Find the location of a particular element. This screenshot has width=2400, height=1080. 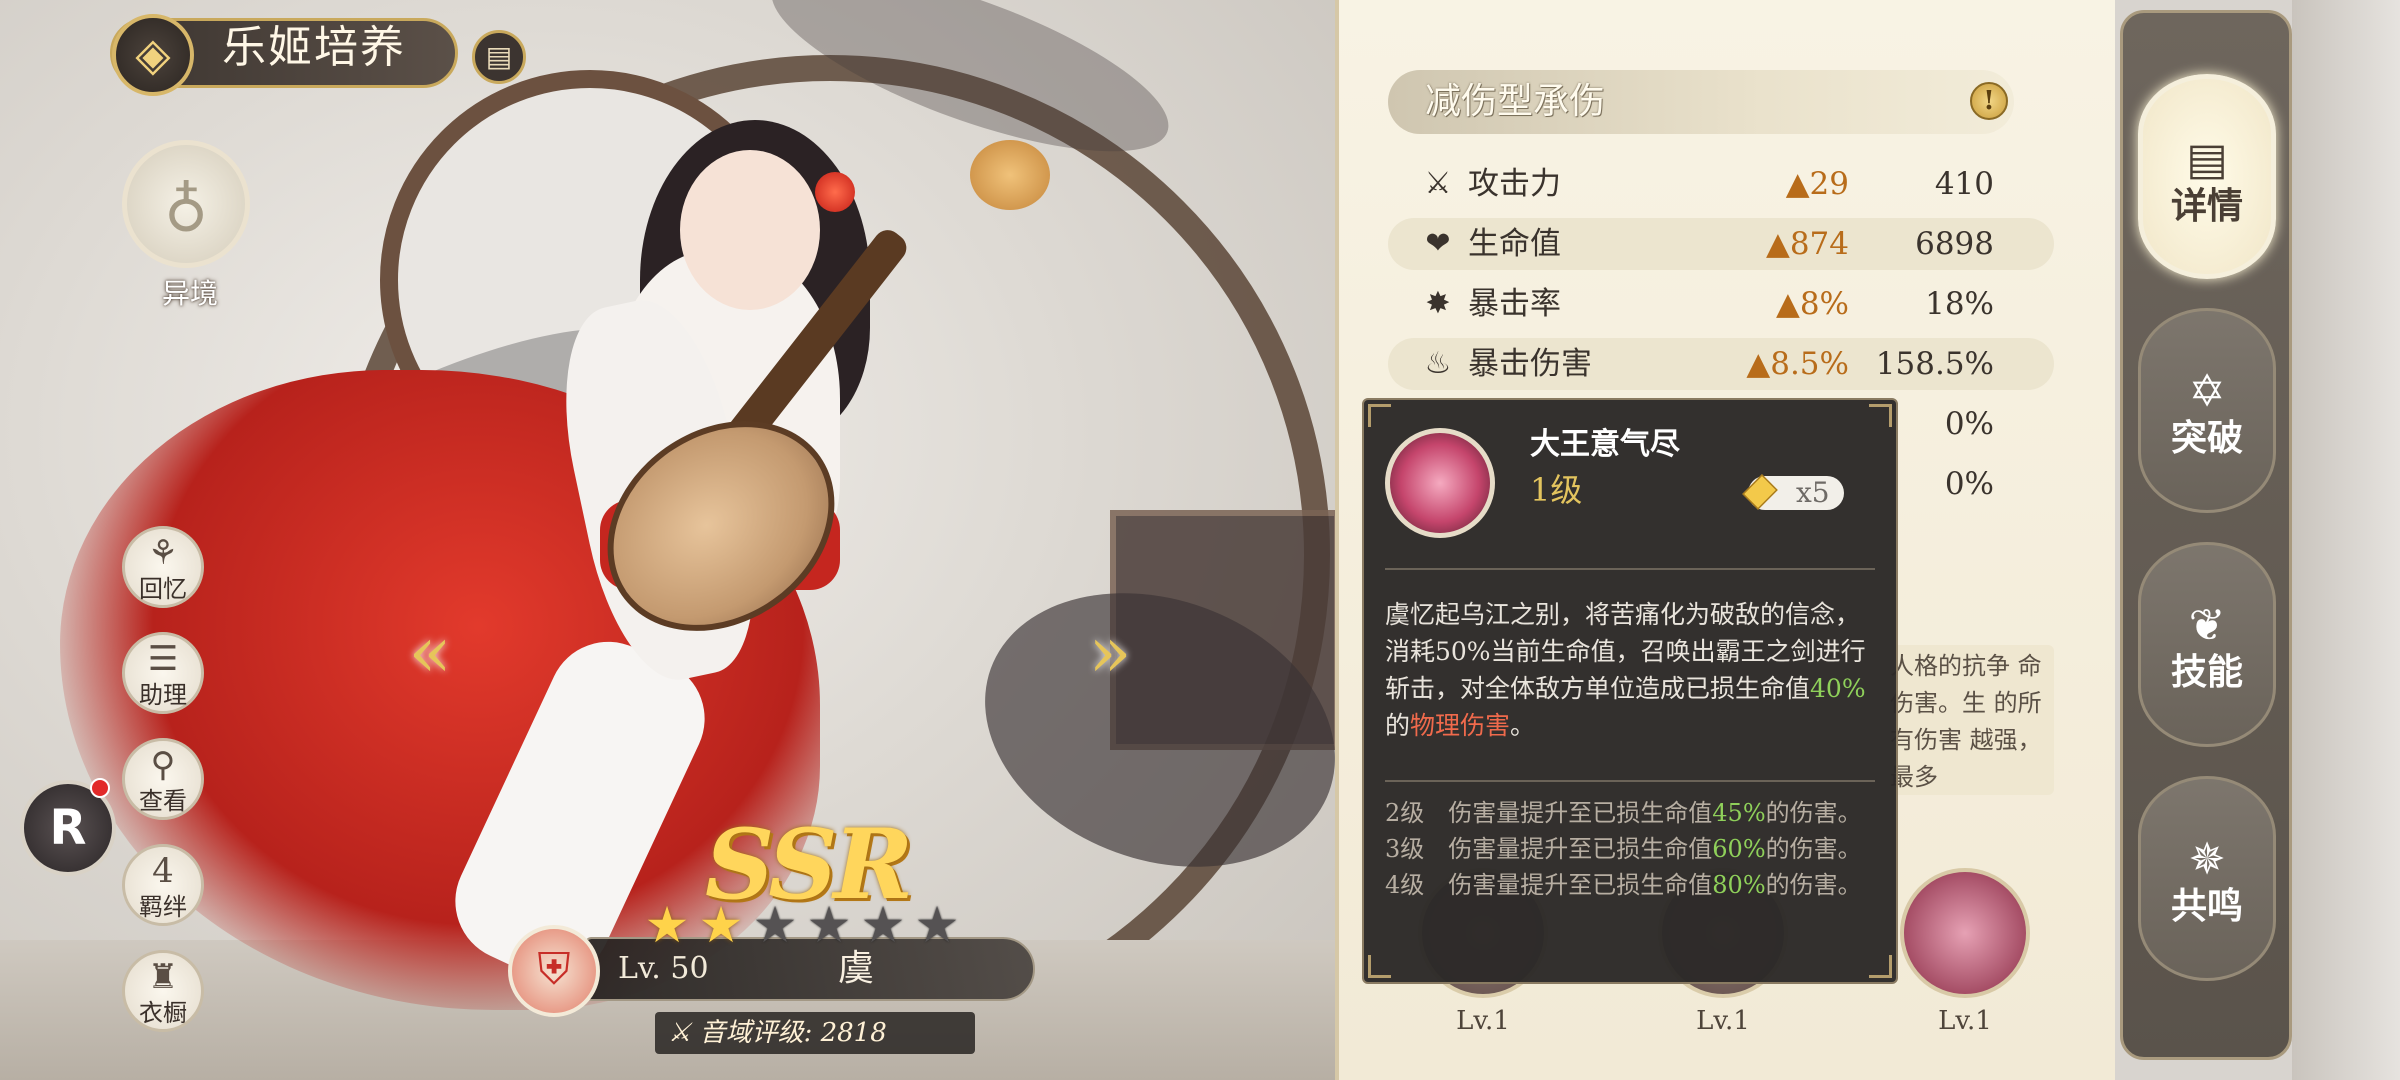

stat-row-crit-damage: ♨ 暴击伤害 ▲8.5% 158.5% is located at coordinates (1721, 364).